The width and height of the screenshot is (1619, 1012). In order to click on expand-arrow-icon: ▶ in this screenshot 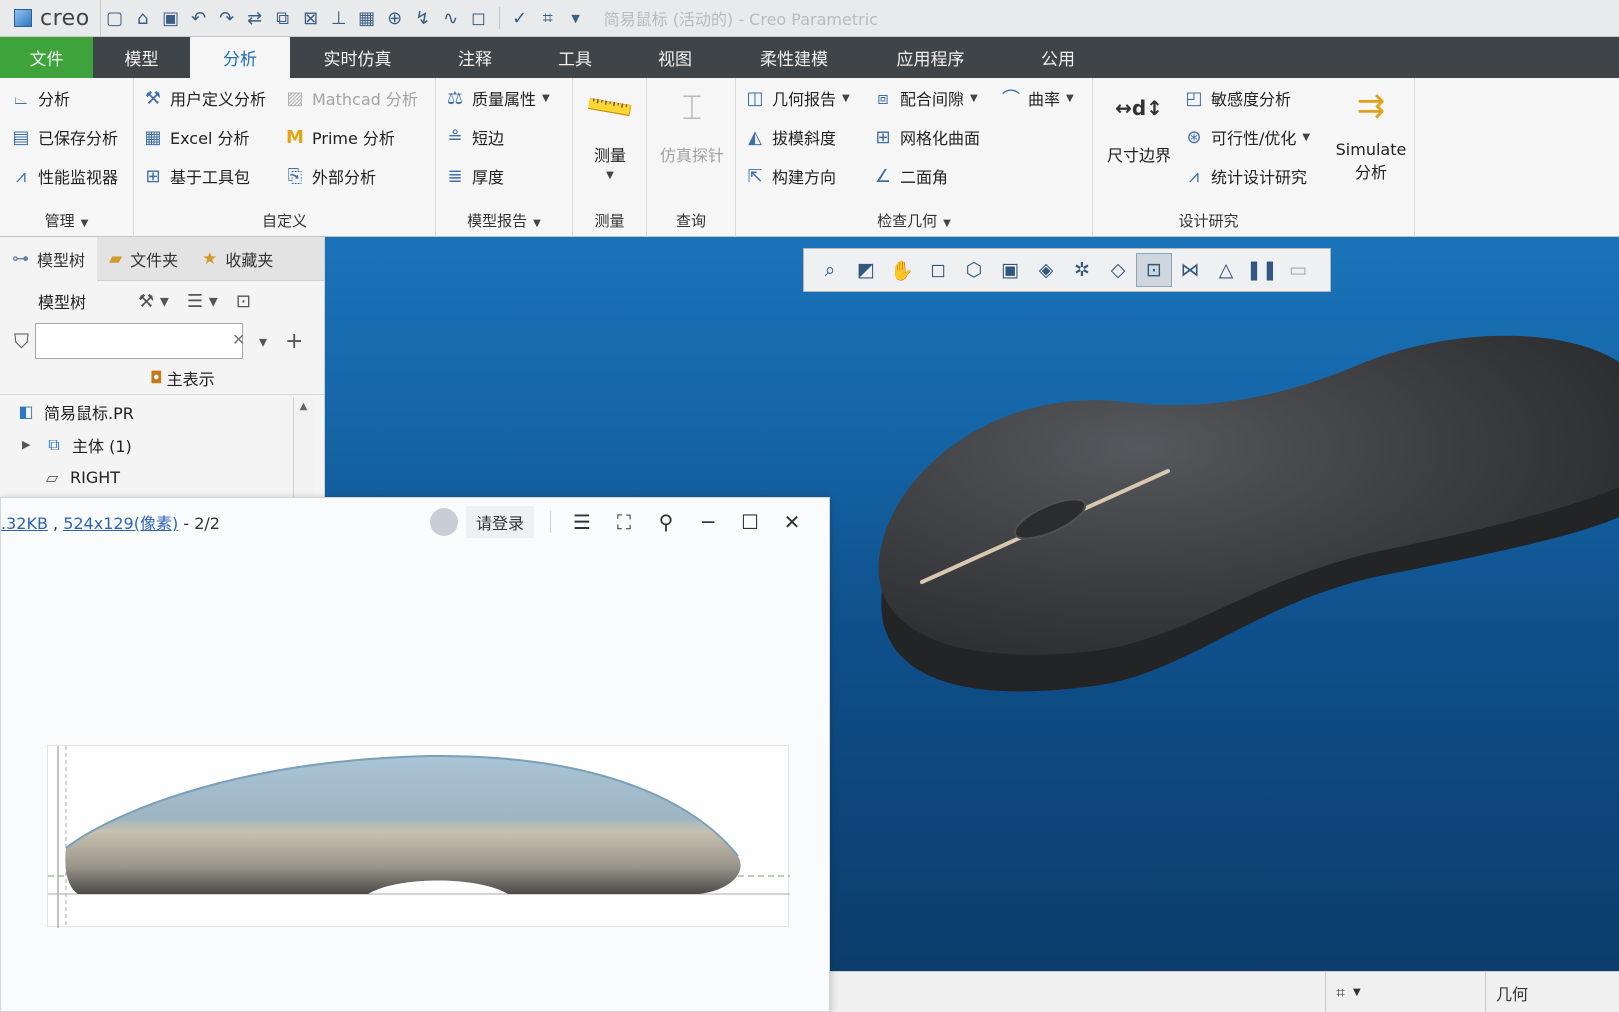, I will do `click(30, 444)`.